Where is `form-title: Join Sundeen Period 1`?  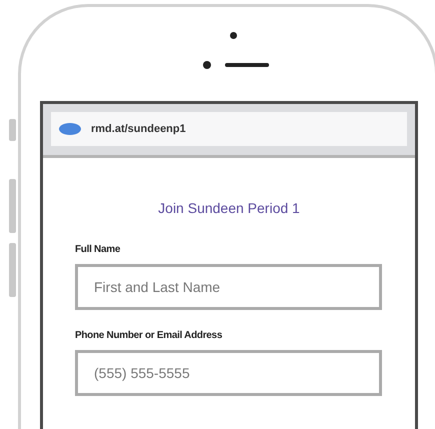
form-title: Join Sundeen Period 1 is located at coordinates (229, 208).